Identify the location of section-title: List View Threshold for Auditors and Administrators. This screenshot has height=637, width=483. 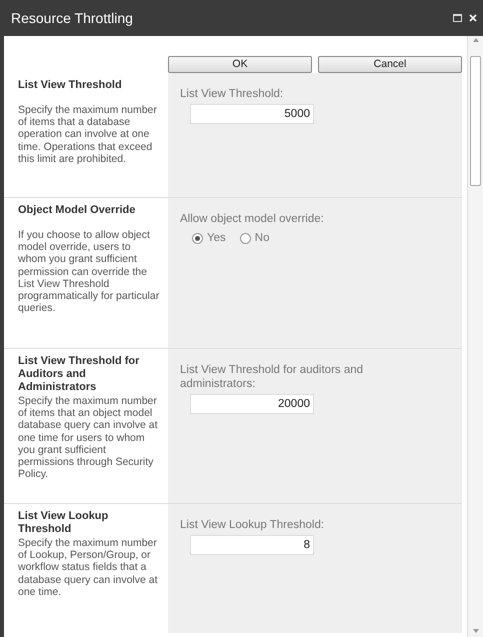
(79, 374).